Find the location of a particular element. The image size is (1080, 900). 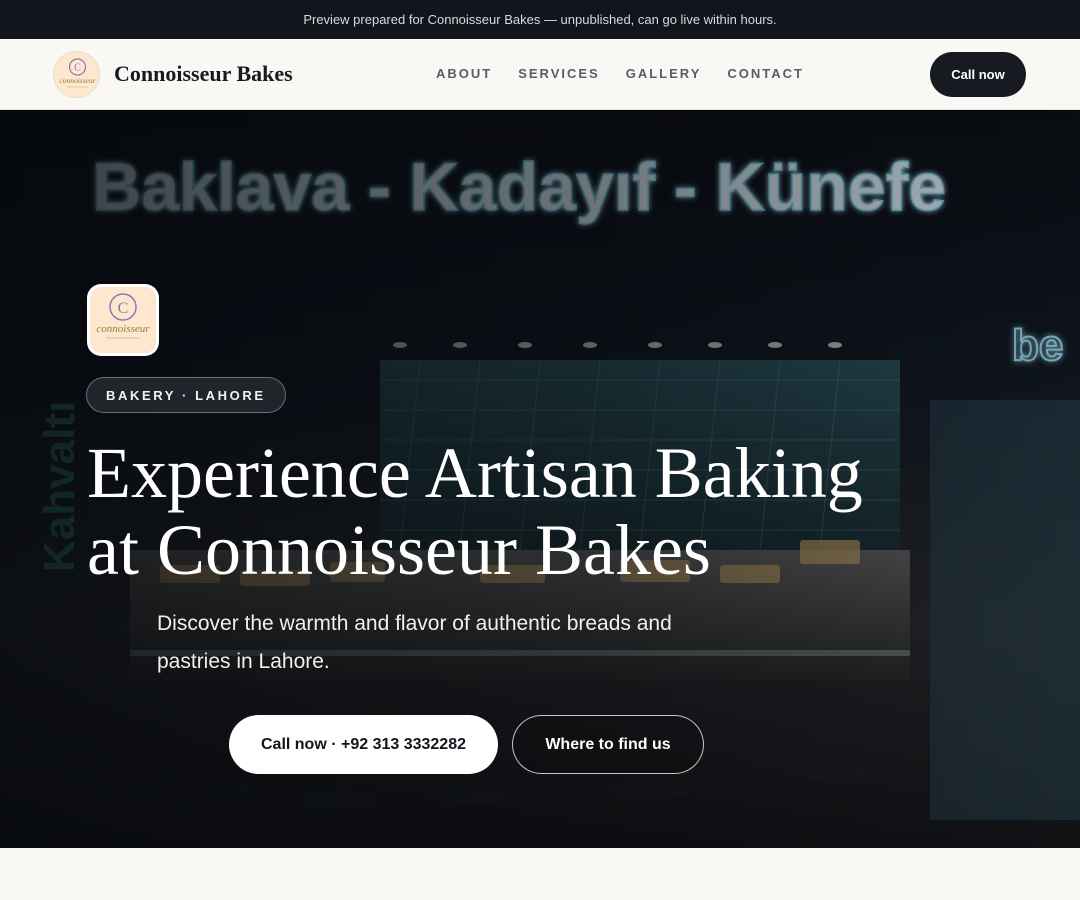

hero-logo-icon: C connoisseur is located at coordinates (123, 320).